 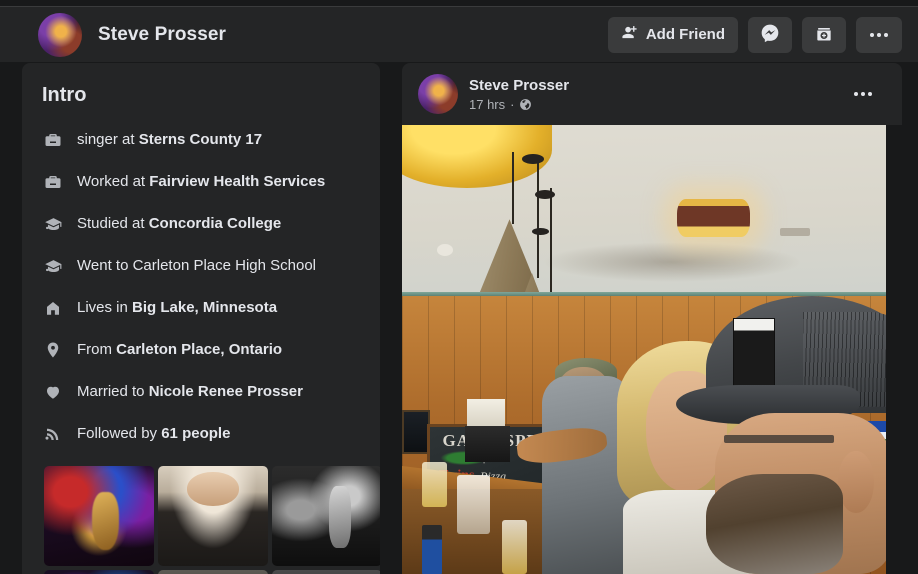 I want to click on man-ear, so click(x=856, y=482).